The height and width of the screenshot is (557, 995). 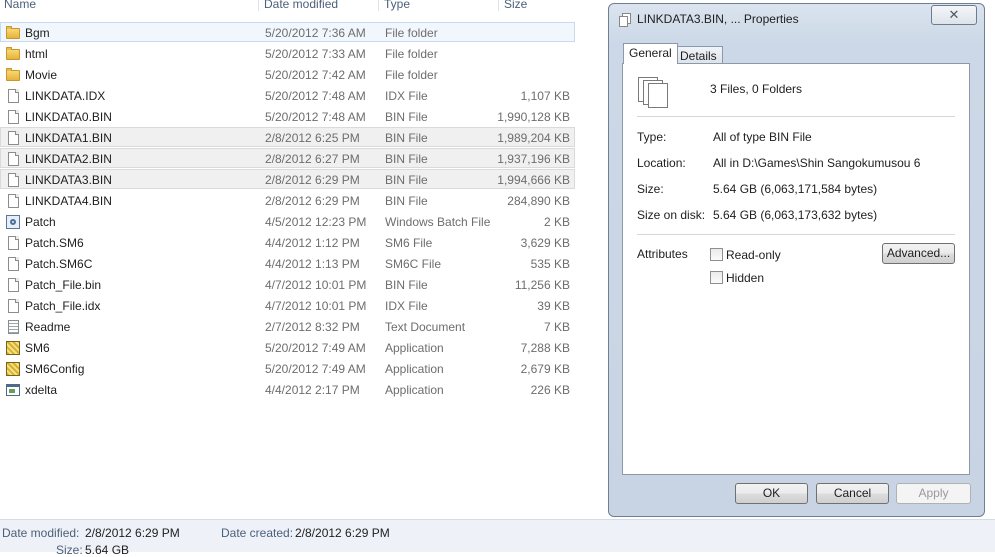 What do you see at coordinates (662, 254) in the screenshot?
I see `attributes-label: Attributes` at bounding box center [662, 254].